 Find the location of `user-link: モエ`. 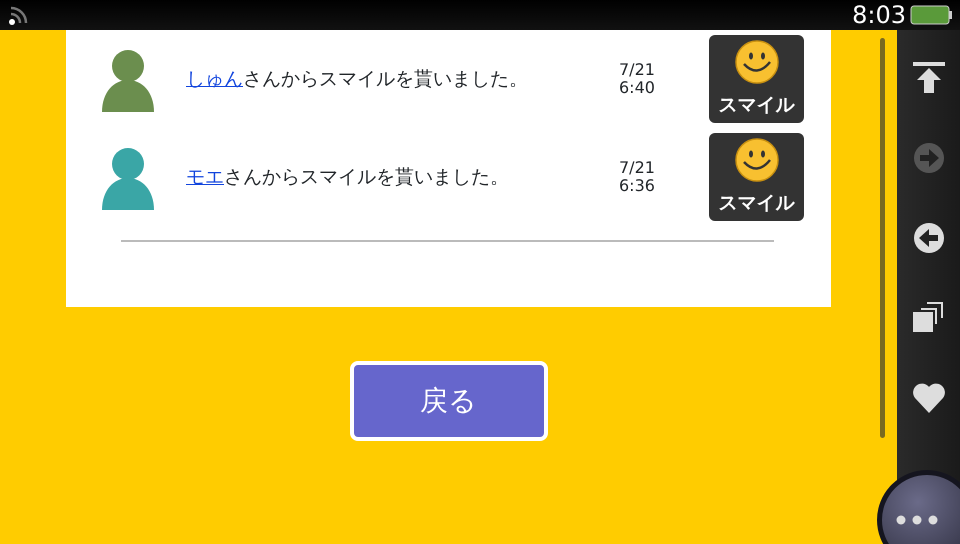

user-link: モエ is located at coordinates (205, 177).